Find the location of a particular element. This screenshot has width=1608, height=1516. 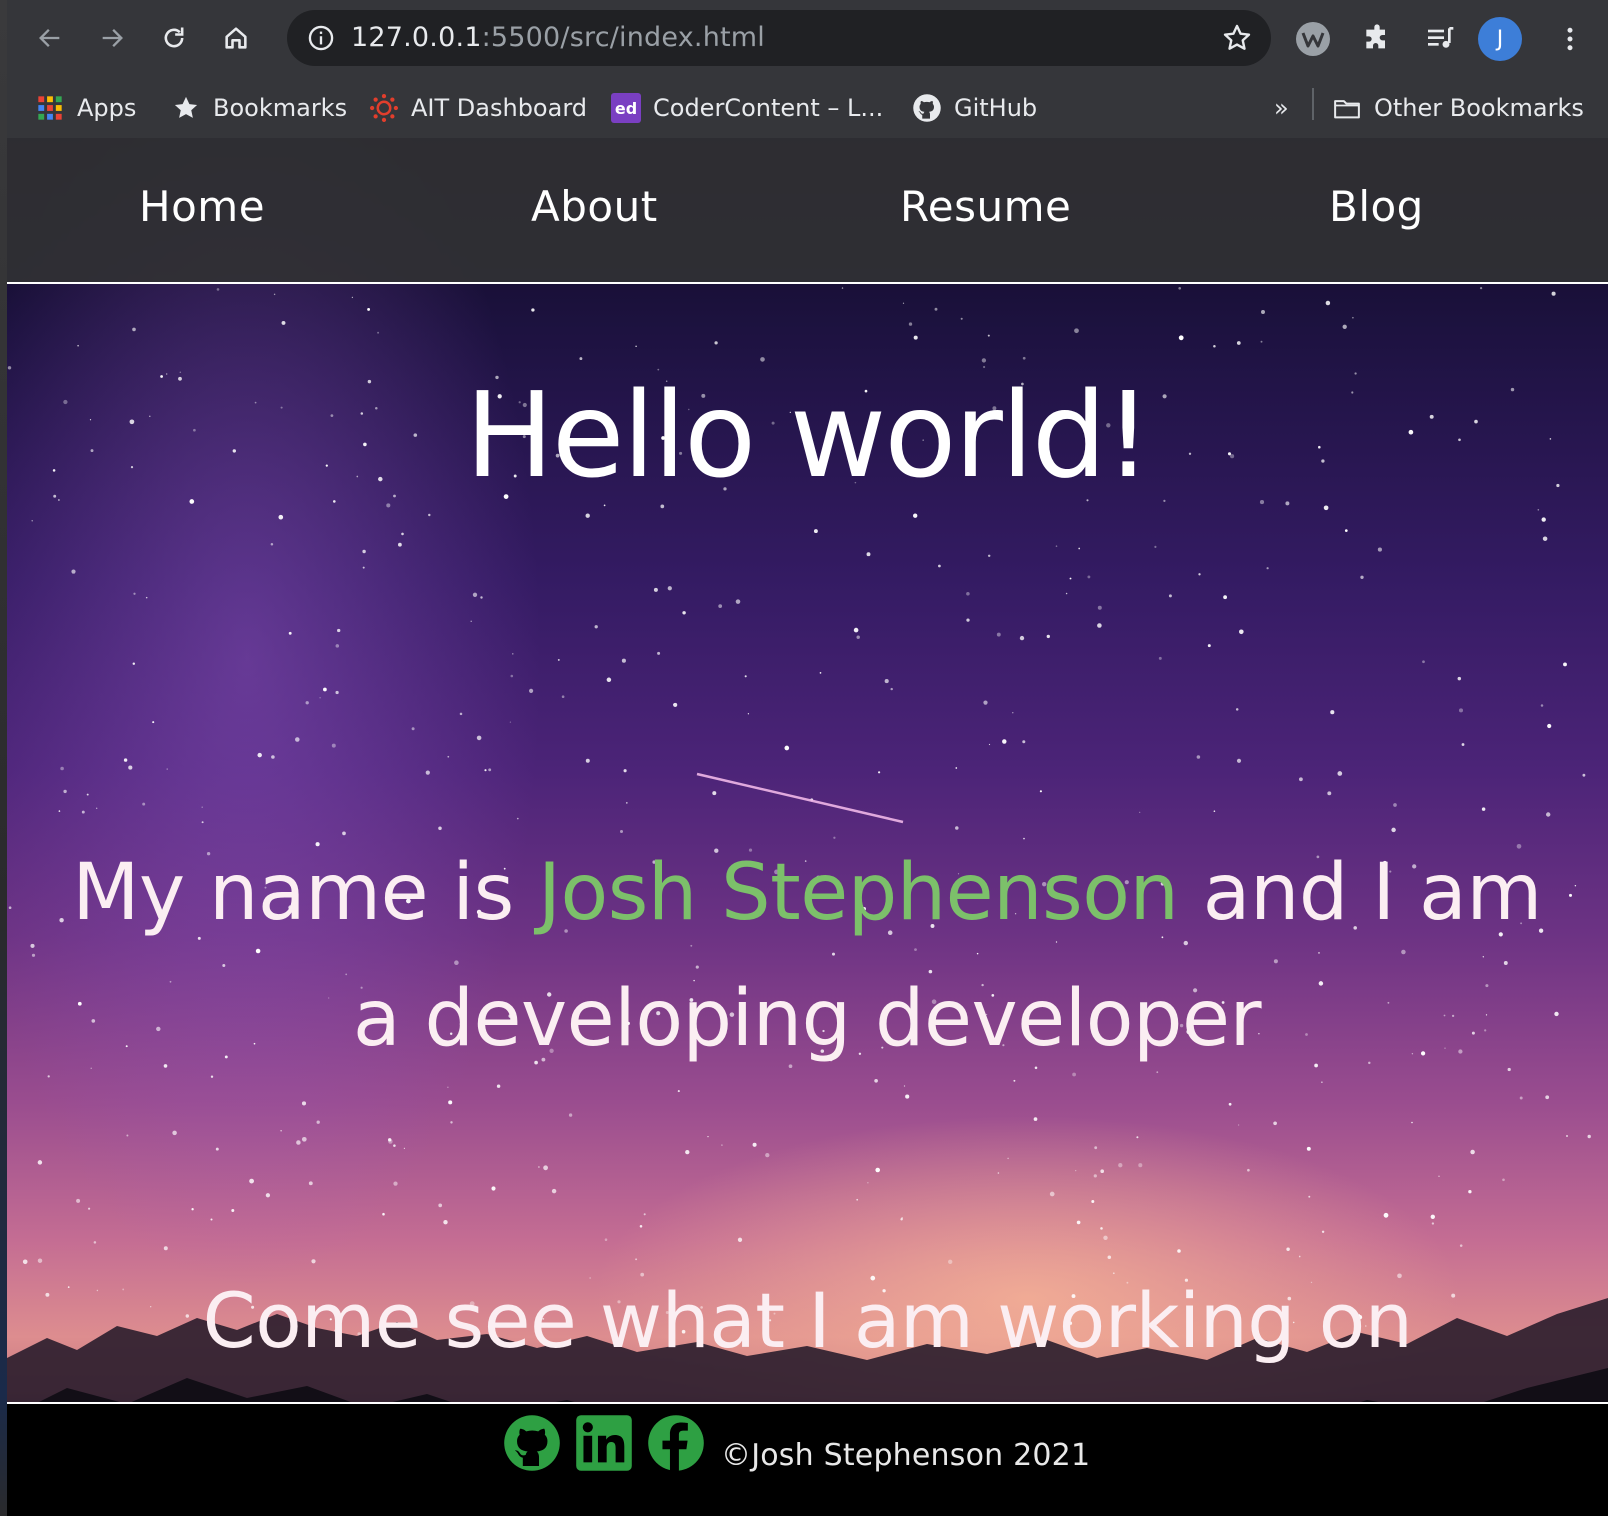

arrow-left-icon is located at coordinates (49, 38).